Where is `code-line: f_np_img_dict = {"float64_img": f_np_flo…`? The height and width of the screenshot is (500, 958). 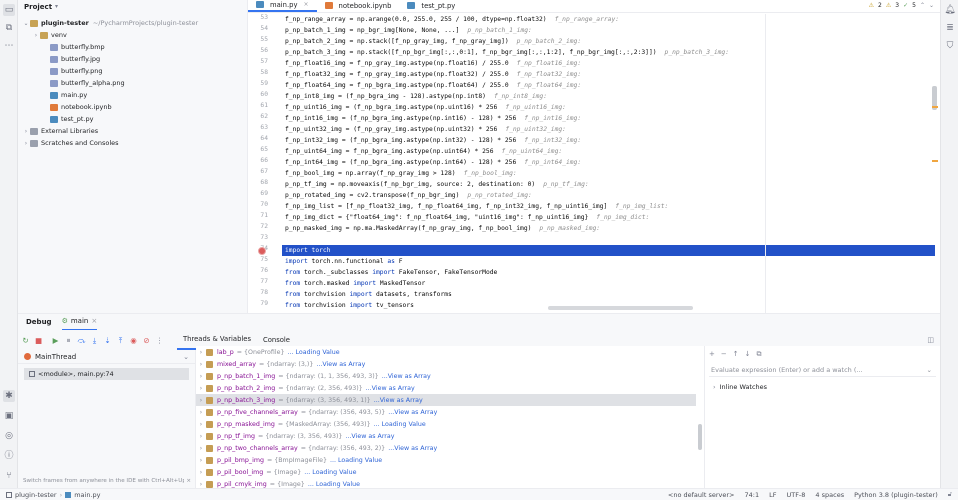 code-line: f_np_img_dict = {"float64_img": f_np_flo… is located at coordinates (610, 217).